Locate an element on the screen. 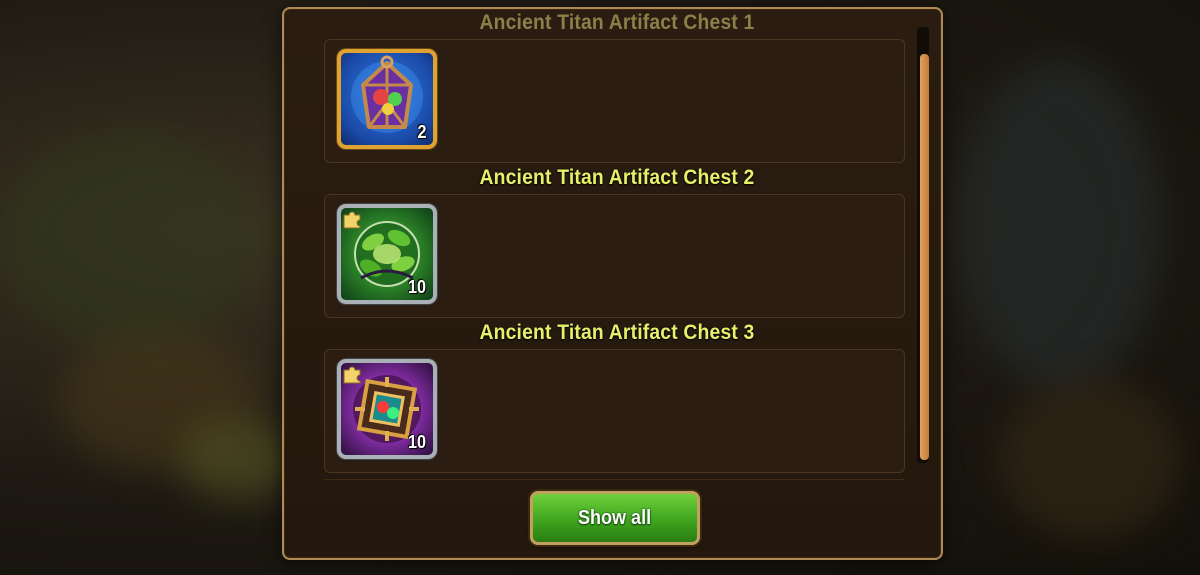  reward-item: 2 is located at coordinates (387, 99).